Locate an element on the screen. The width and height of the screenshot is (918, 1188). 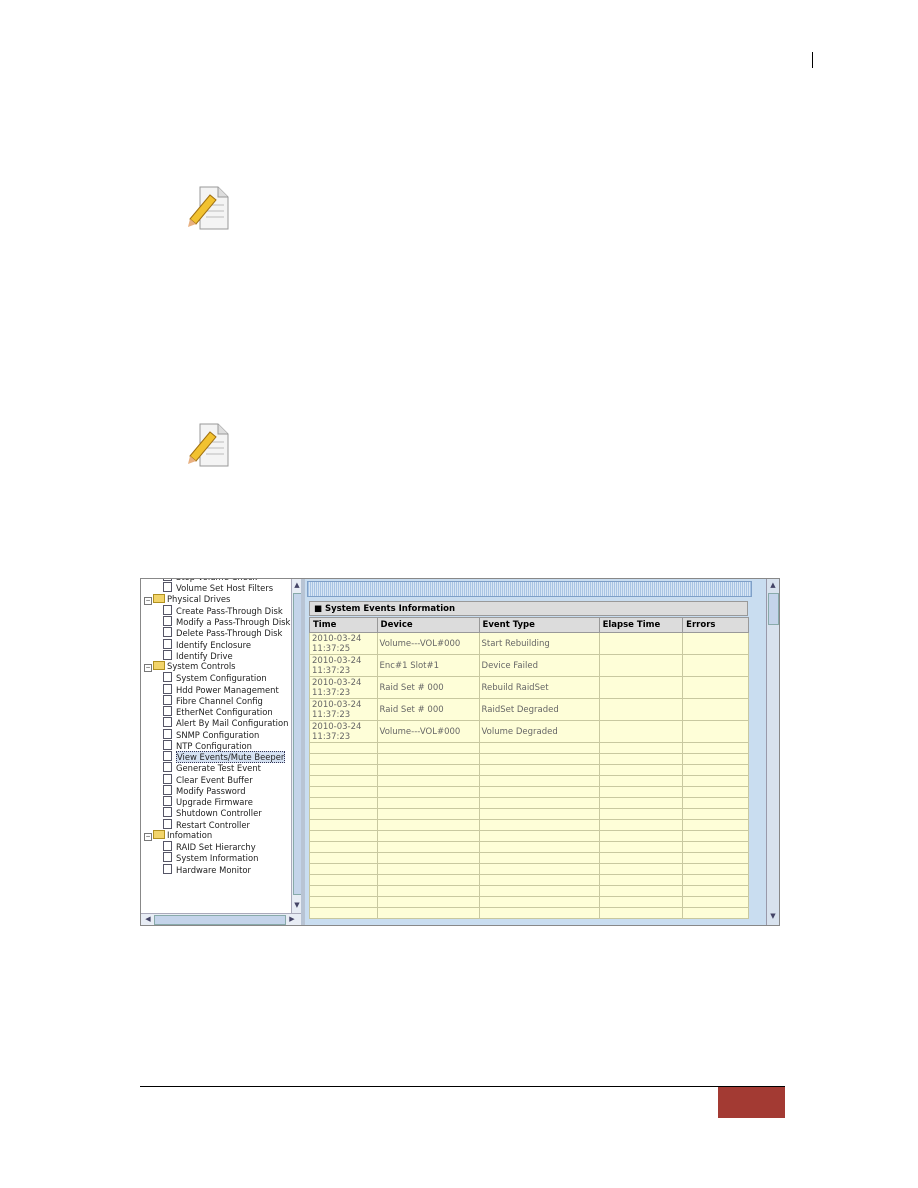
tree-leaf: Upgrade Firmware is located at coordinates (208, 801).